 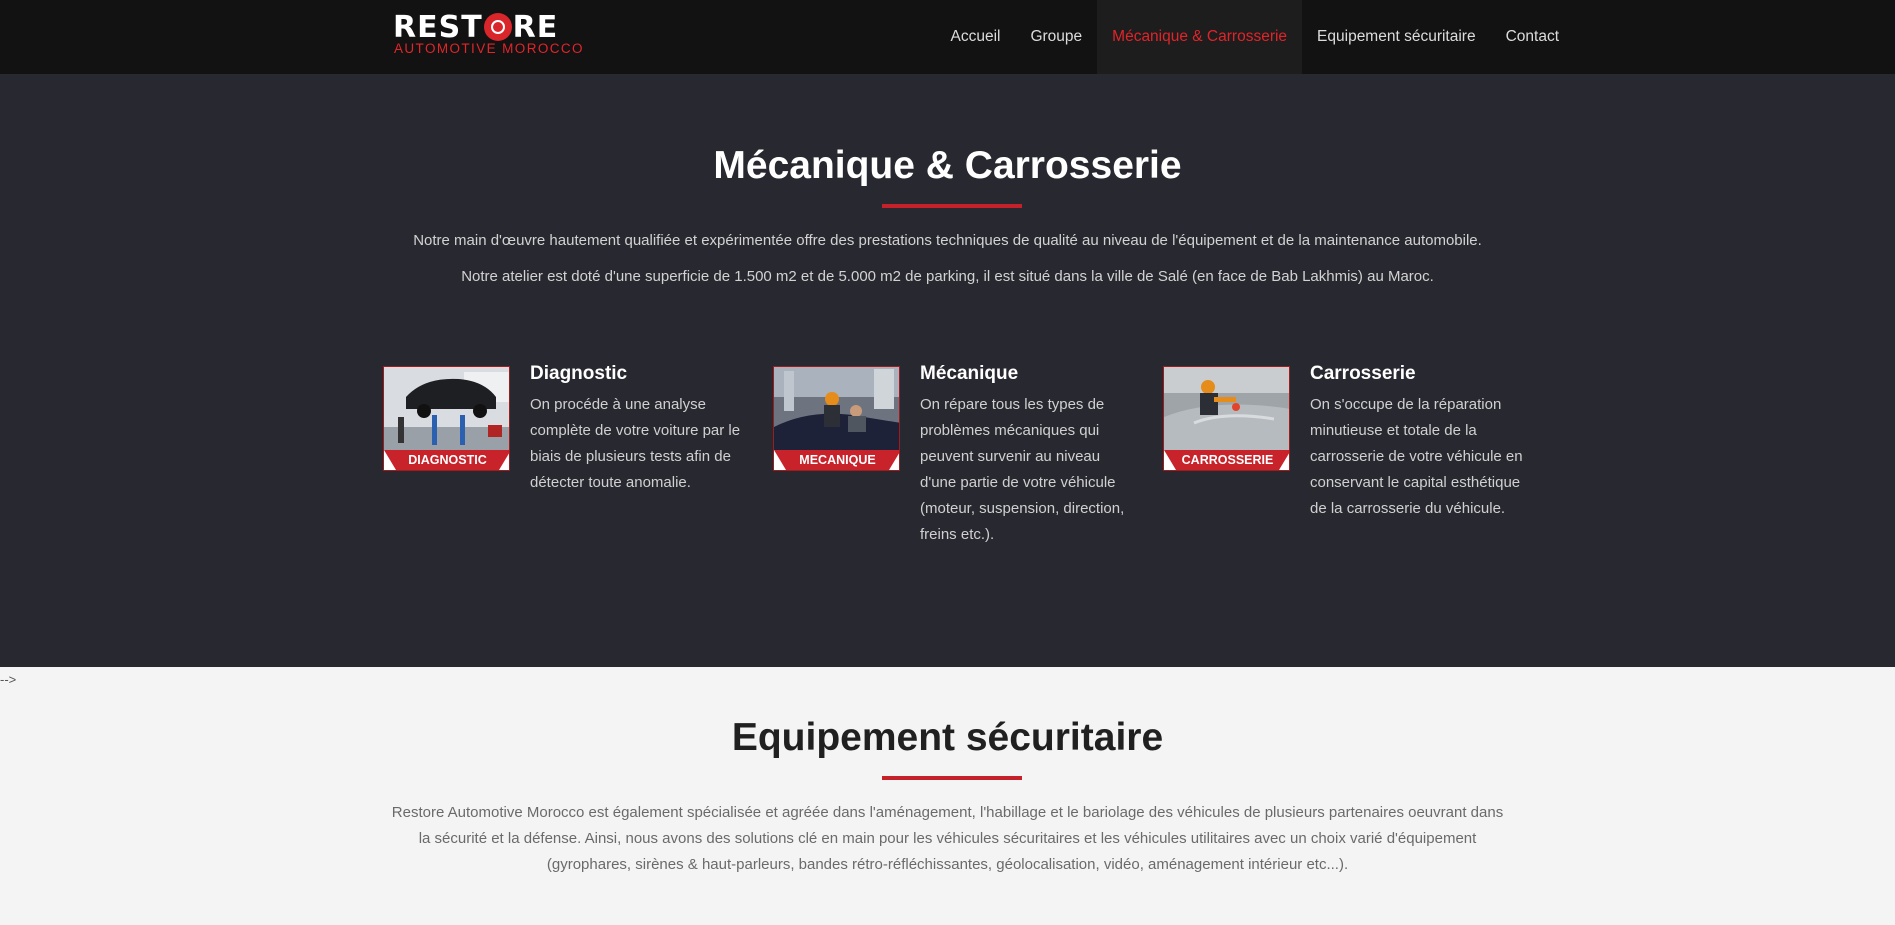 I want to click on carrosserie-image: CARROSSERIE, so click(x=1226, y=418).